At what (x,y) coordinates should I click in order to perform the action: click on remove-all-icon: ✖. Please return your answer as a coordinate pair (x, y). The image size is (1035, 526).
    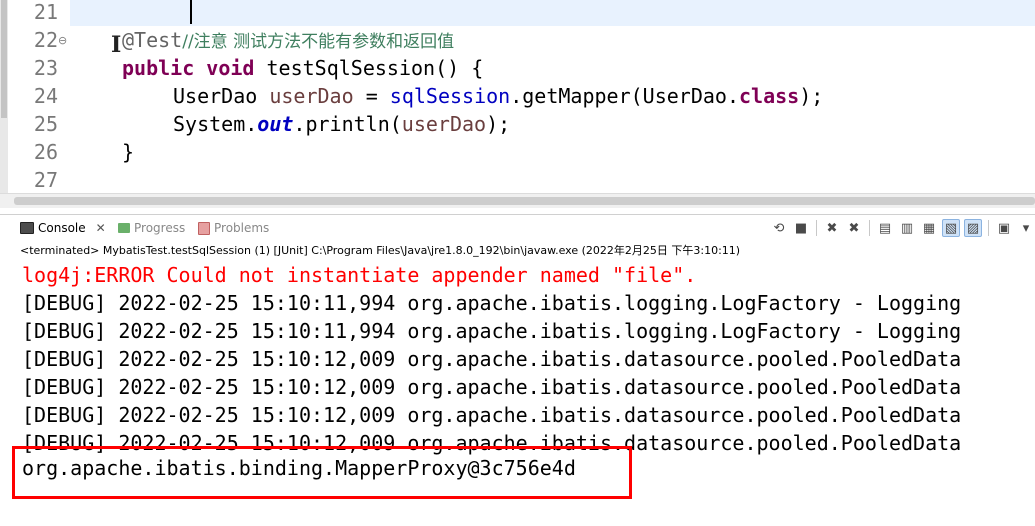
    Looking at the image, I should click on (854, 228).